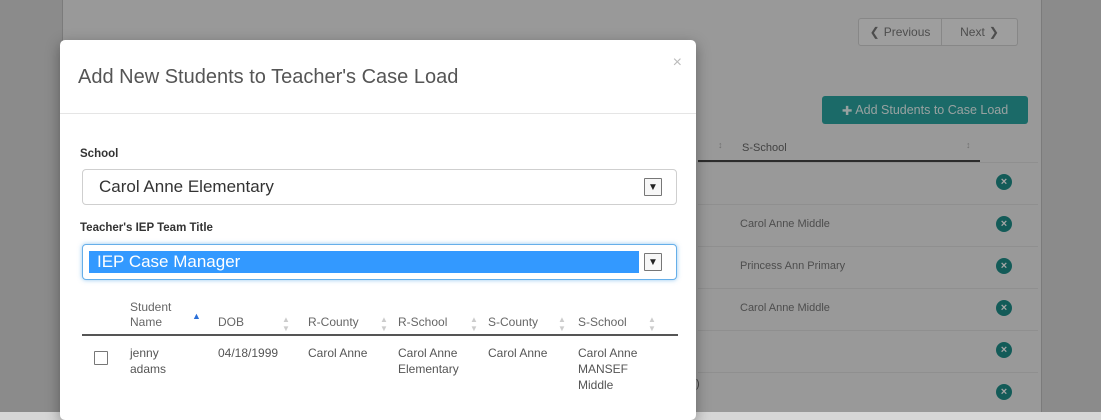 This screenshot has width=1101, height=420. What do you see at coordinates (151, 314) in the screenshot?
I see `column-header-label: Student Name` at bounding box center [151, 314].